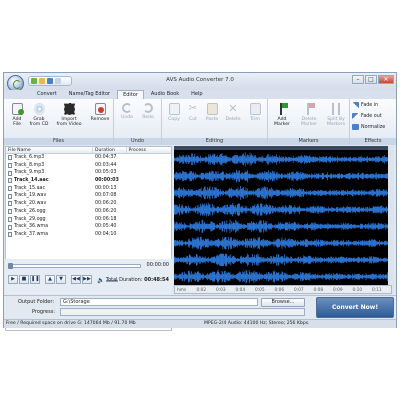 The width and height of the screenshot is (400, 400). What do you see at coordinates (100, 109) in the screenshot?
I see `remove-icon` at bounding box center [100, 109].